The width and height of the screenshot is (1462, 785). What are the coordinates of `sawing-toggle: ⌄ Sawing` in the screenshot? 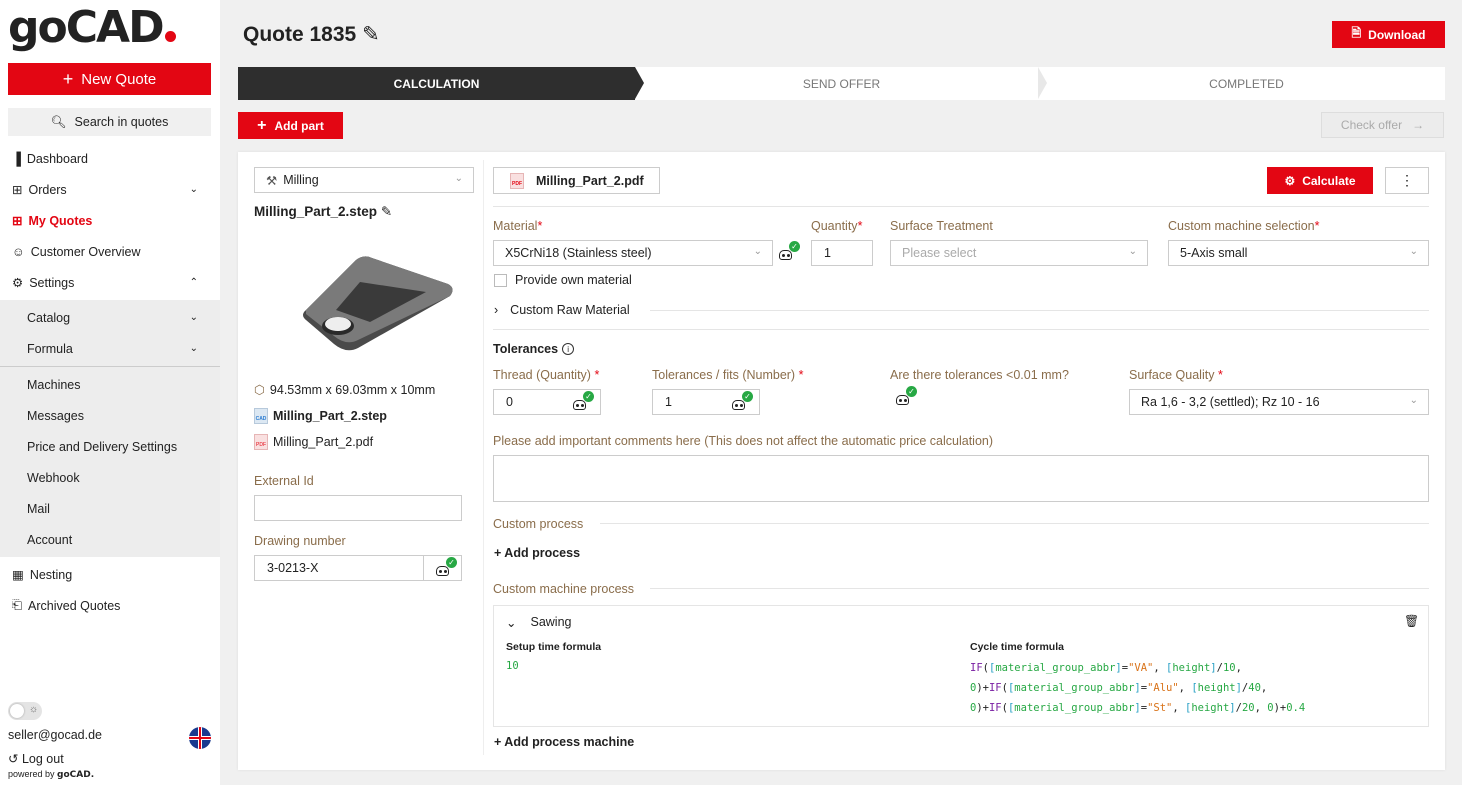 It's located at (538, 622).